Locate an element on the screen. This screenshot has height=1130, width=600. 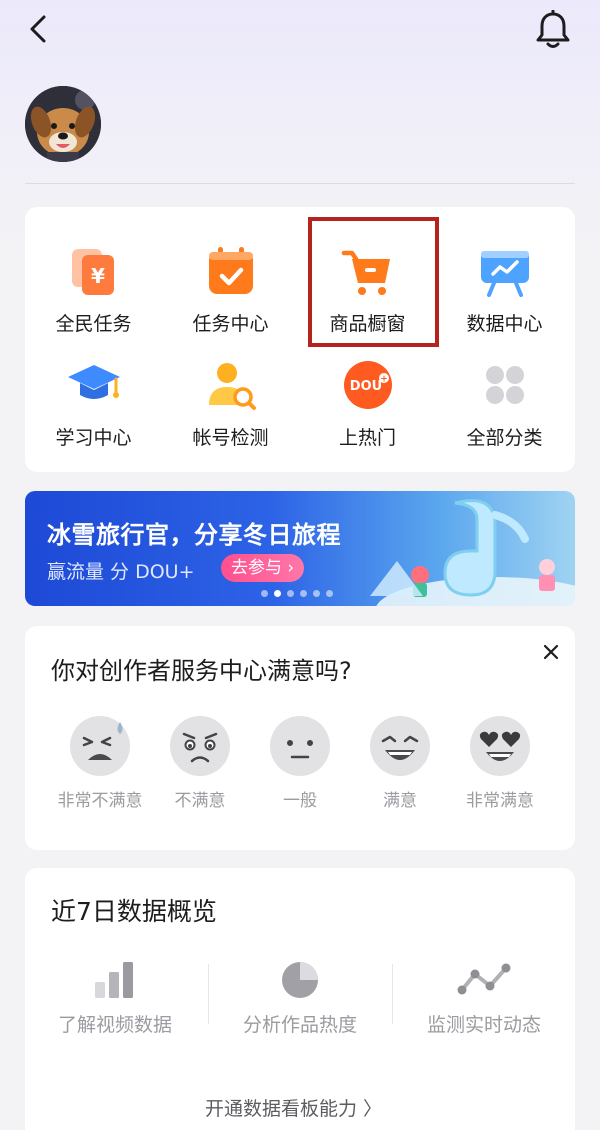
very-unsatisfied-face-icon is located at coordinates (100, 746).